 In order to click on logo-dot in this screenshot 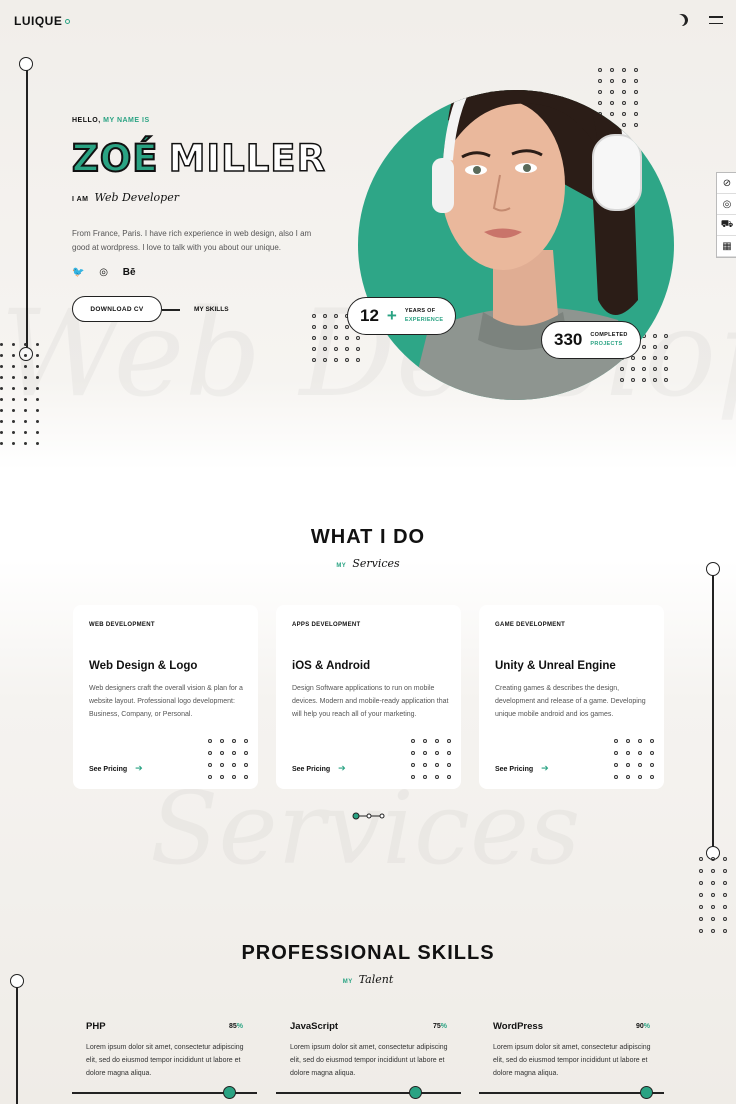, I will do `click(68, 22)`.